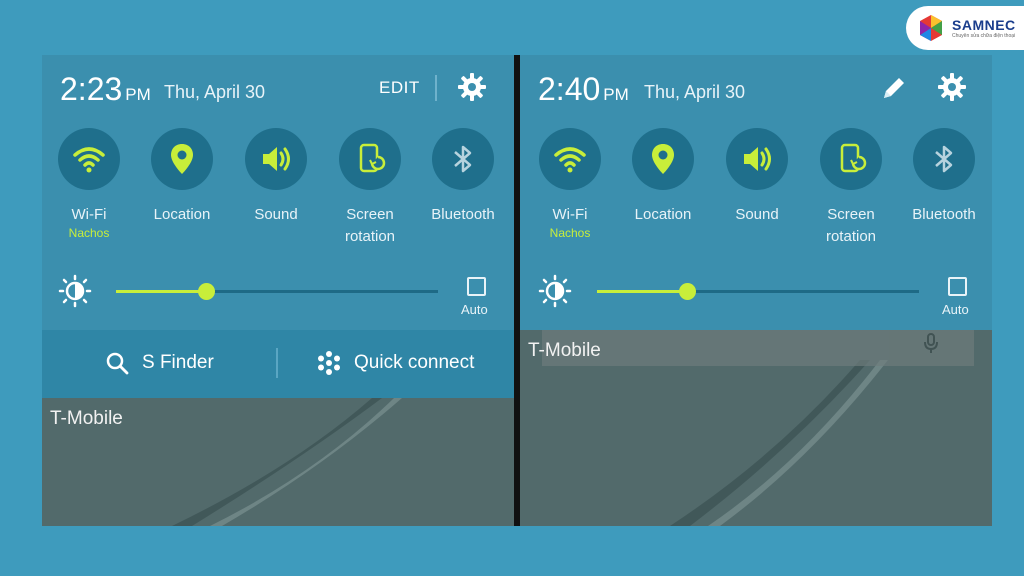 This screenshot has height=576, width=1024. Describe the element at coordinates (117, 363) in the screenshot. I see `search-icon` at that location.